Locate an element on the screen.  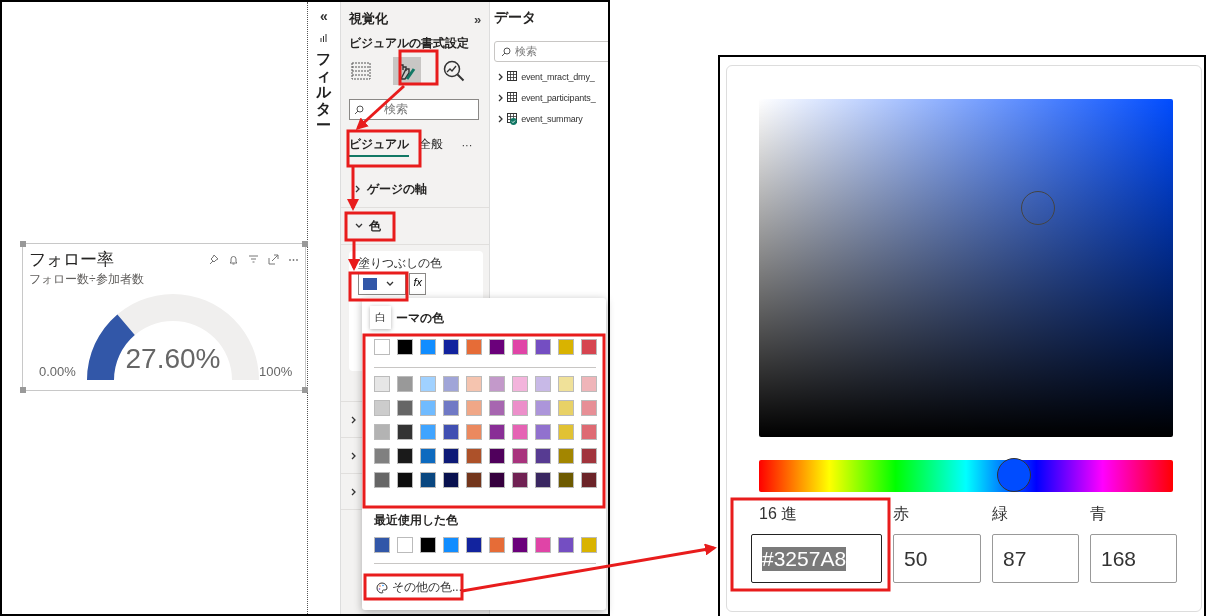
expand-button: » is located at coordinates (477, 19).